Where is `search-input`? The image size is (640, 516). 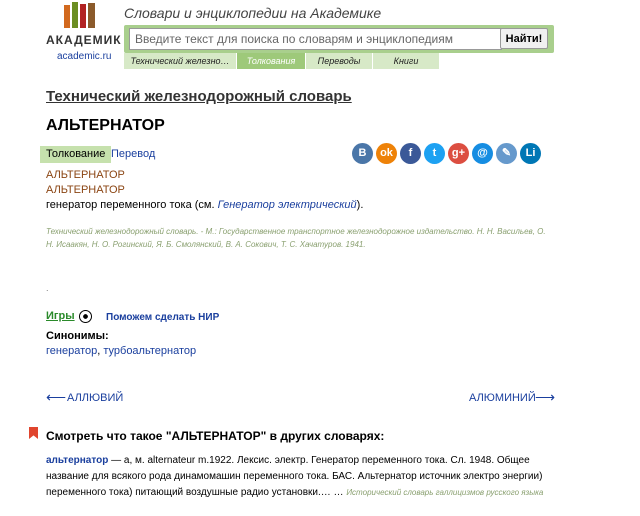
search-input is located at coordinates (315, 39).